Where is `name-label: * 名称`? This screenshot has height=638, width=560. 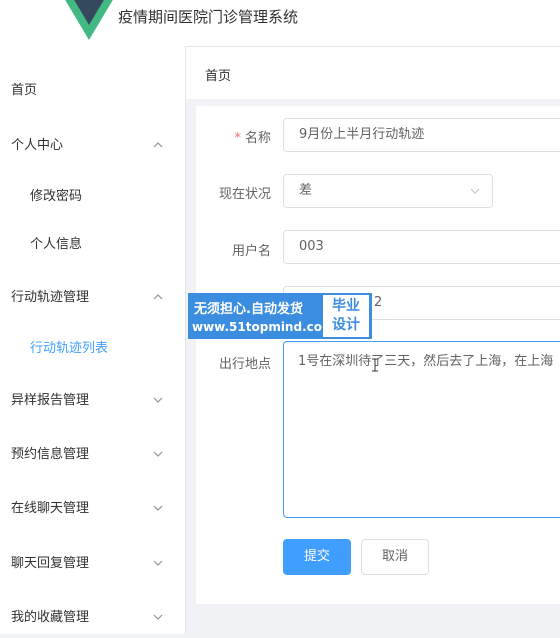 name-label: * 名称 is located at coordinates (233, 136).